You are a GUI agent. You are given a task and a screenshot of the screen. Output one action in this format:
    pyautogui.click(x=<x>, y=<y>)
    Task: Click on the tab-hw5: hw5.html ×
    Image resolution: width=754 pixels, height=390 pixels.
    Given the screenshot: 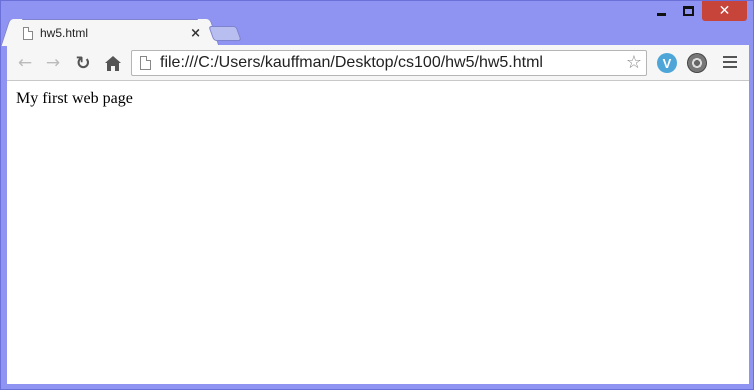 What is the action you would take?
    pyautogui.click(x=110, y=32)
    